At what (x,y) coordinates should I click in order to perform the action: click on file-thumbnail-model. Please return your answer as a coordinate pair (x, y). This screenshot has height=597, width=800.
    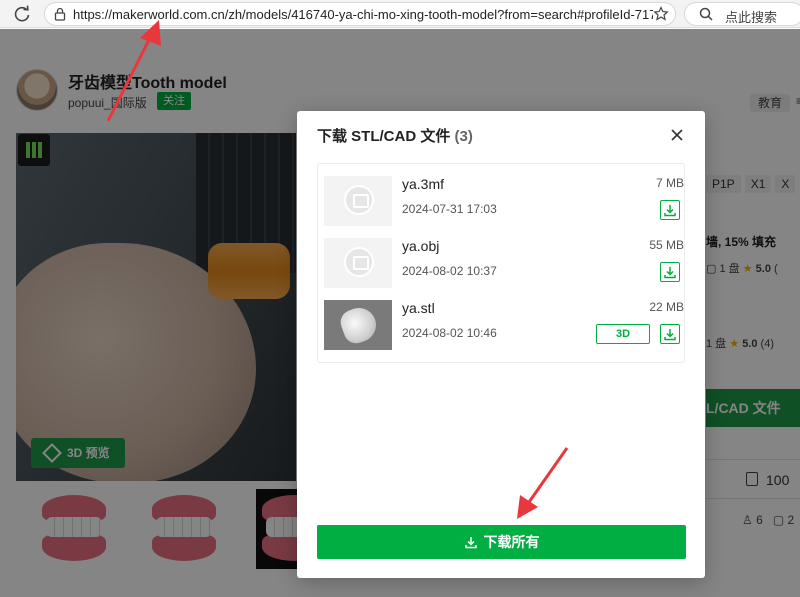
    Looking at the image, I should click on (358, 325).